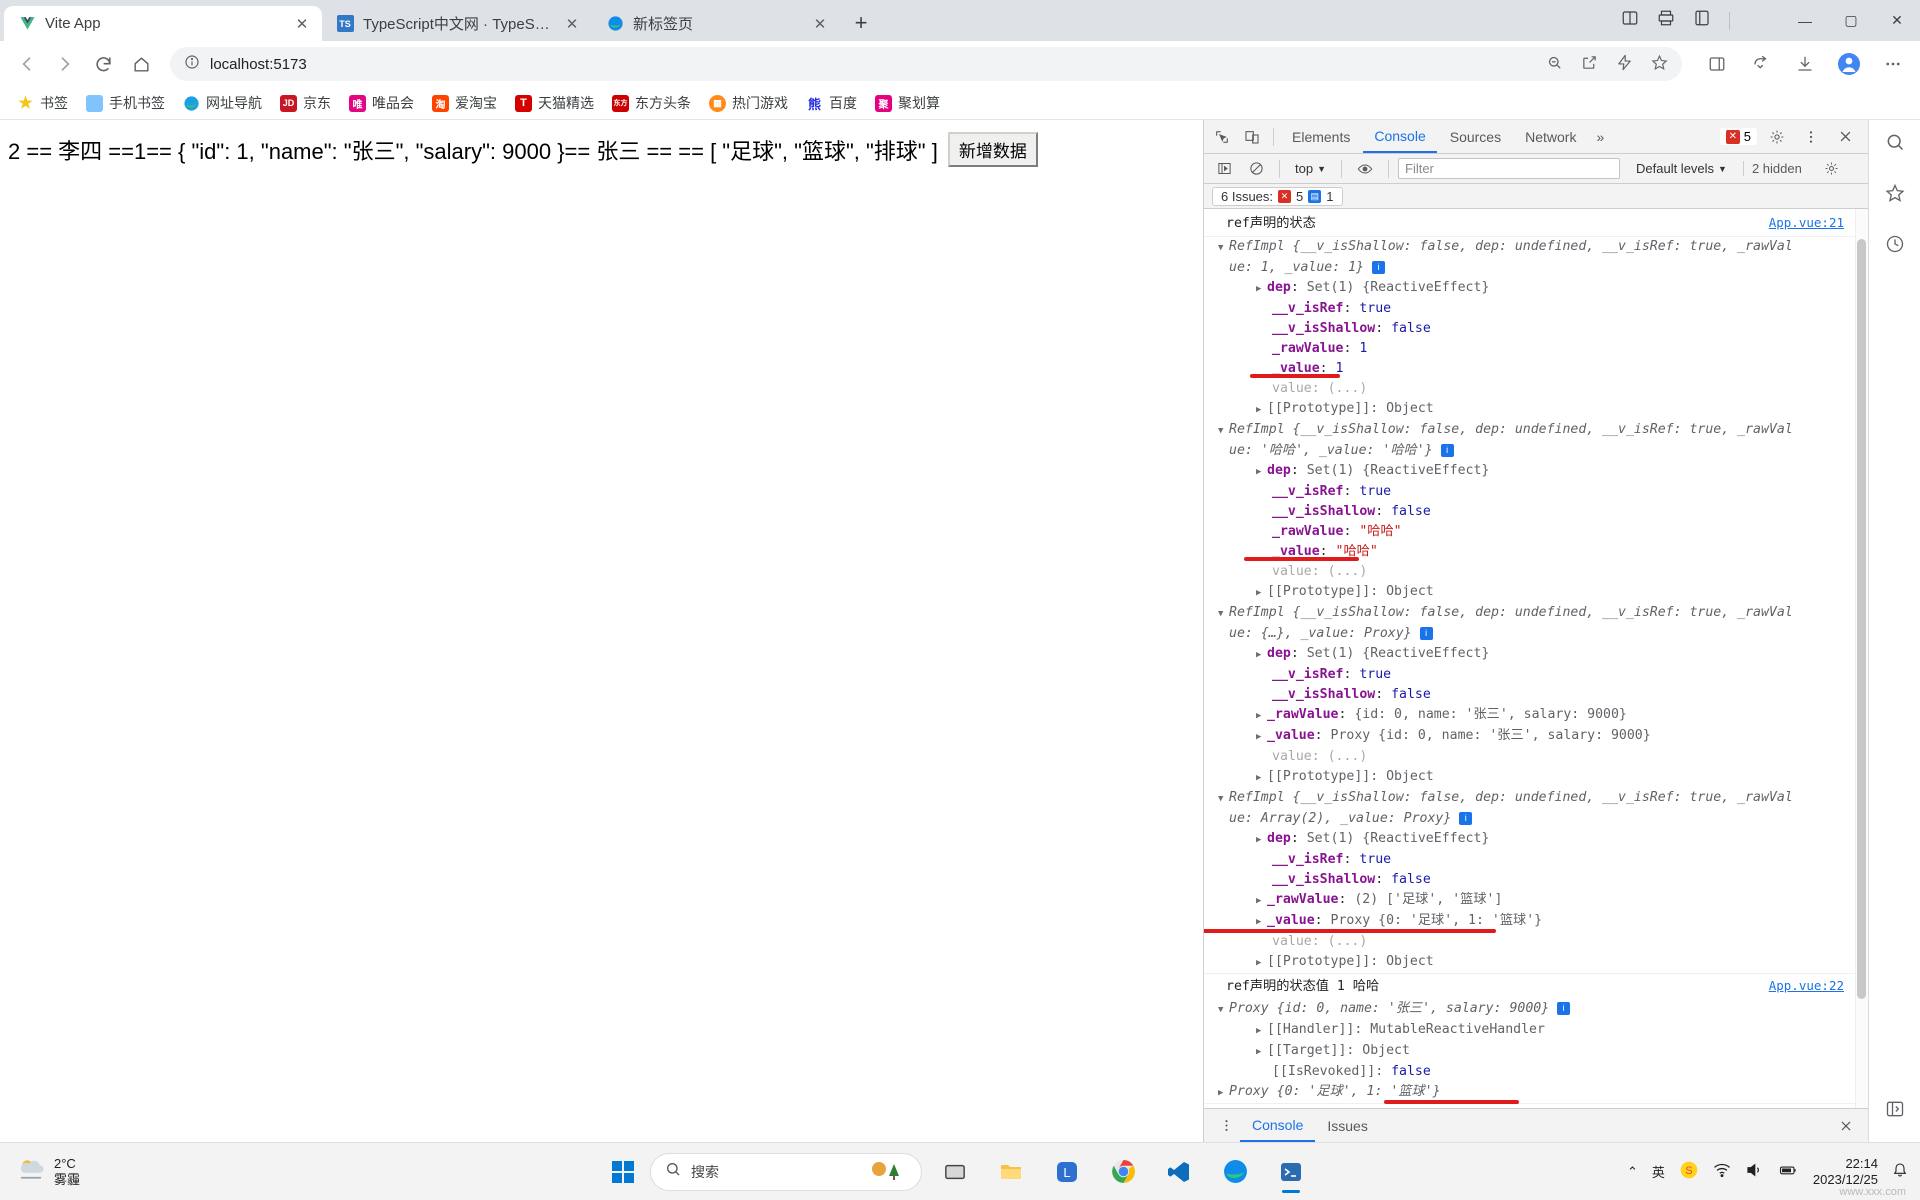 The width and height of the screenshot is (1920, 1200). What do you see at coordinates (141, 64) in the screenshot?
I see `home-button` at bounding box center [141, 64].